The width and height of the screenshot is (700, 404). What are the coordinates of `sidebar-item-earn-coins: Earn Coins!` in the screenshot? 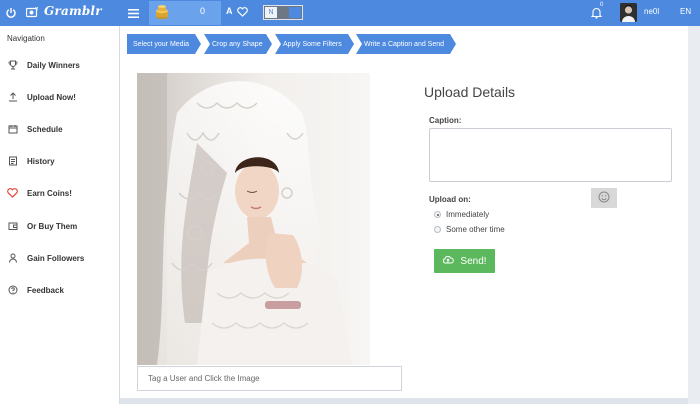 It's located at (59, 193).